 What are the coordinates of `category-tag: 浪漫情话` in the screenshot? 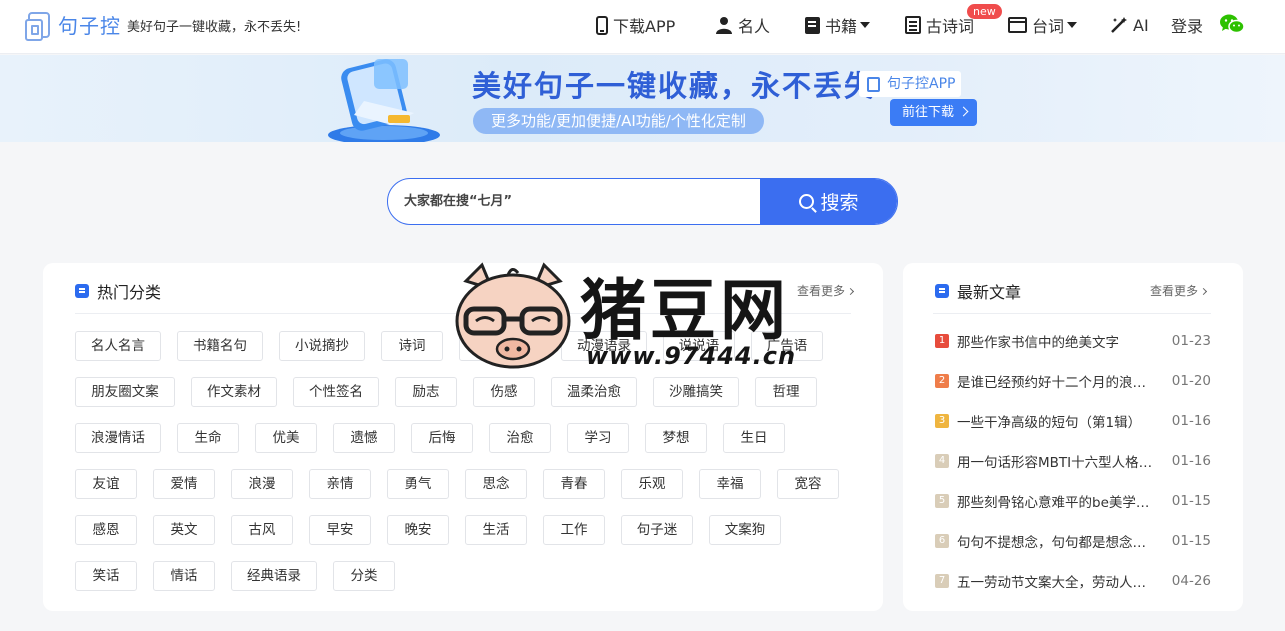 It's located at (118, 438).